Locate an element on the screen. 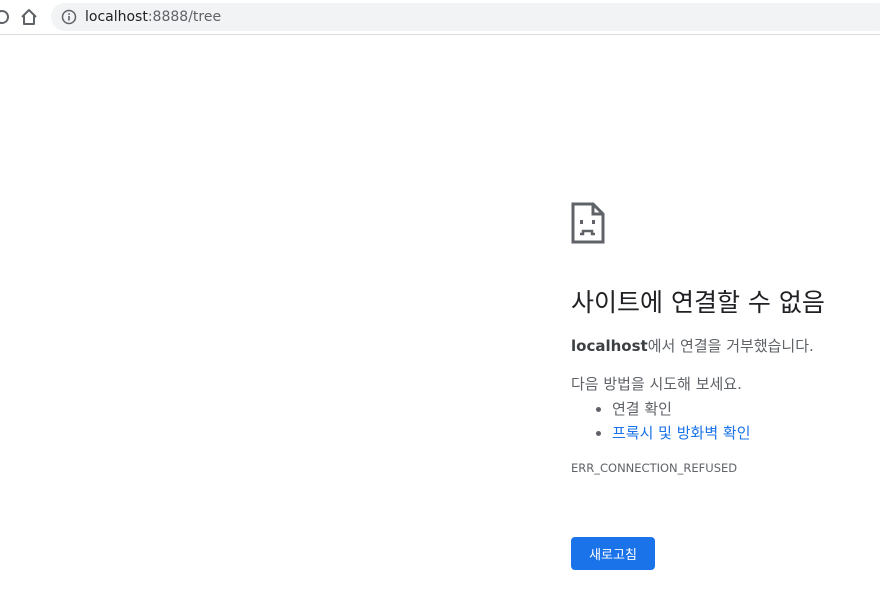 The image size is (880, 591). url-text: localhost:8888/tree is located at coordinates (153, 17).